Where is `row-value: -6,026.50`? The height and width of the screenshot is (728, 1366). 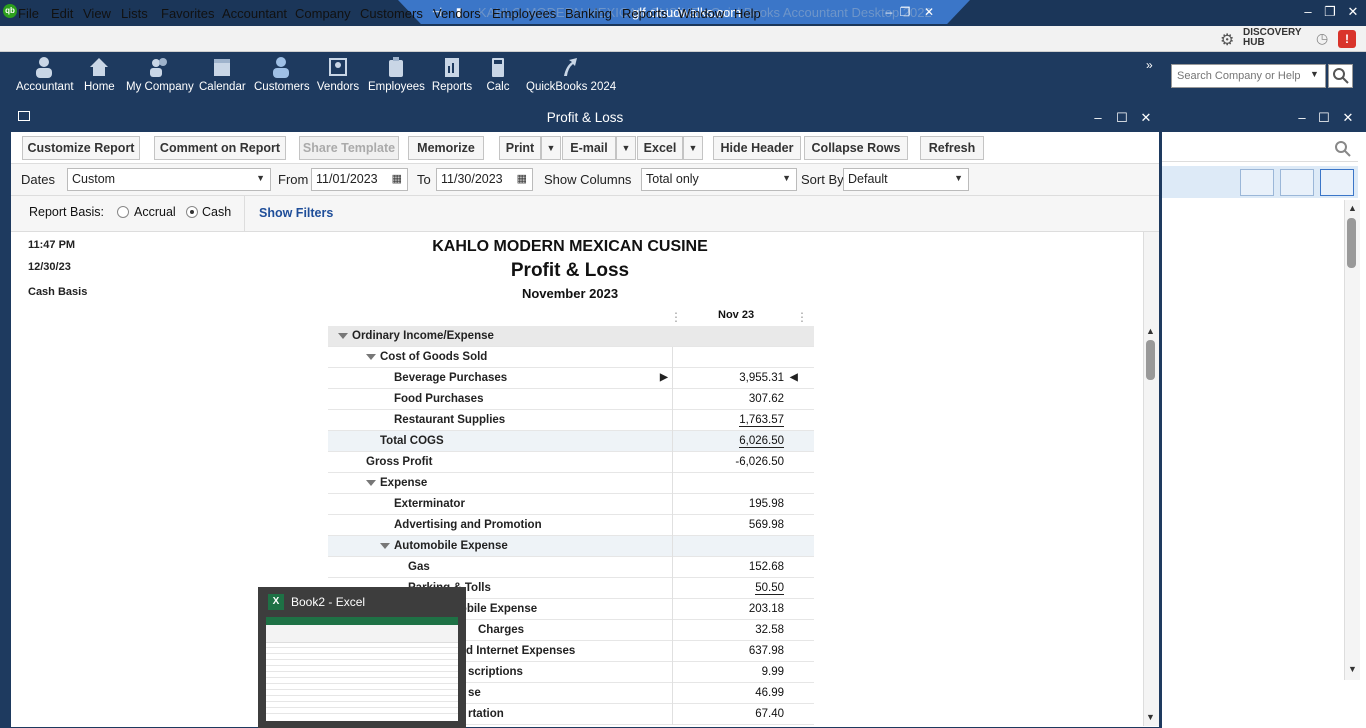
row-value: -6,026.50 is located at coordinates (759, 462).